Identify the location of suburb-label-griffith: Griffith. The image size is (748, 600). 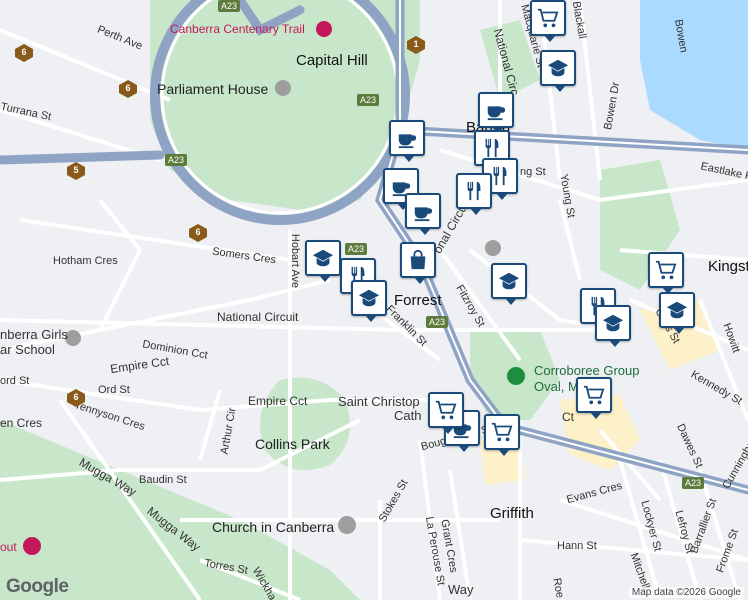
(512, 513).